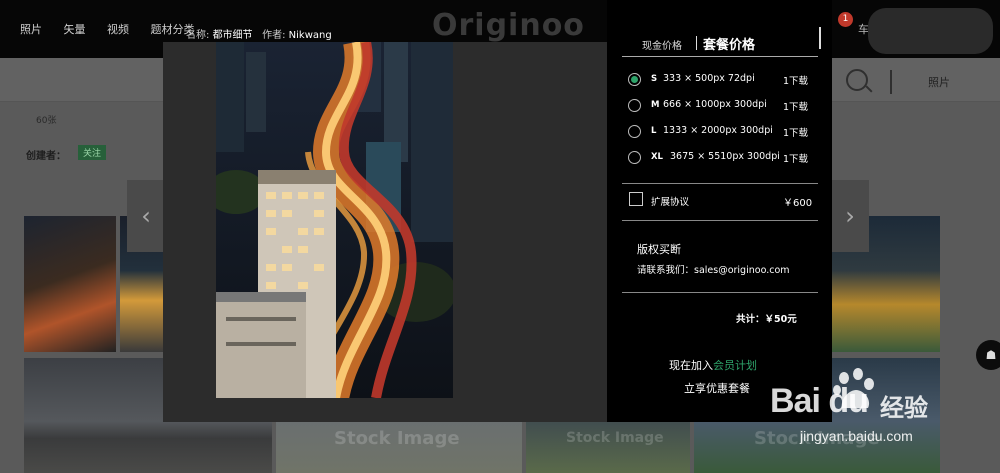  What do you see at coordinates (798, 203) in the screenshot?
I see `extended-license-price: ￥600` at bounding box center [798, 203].